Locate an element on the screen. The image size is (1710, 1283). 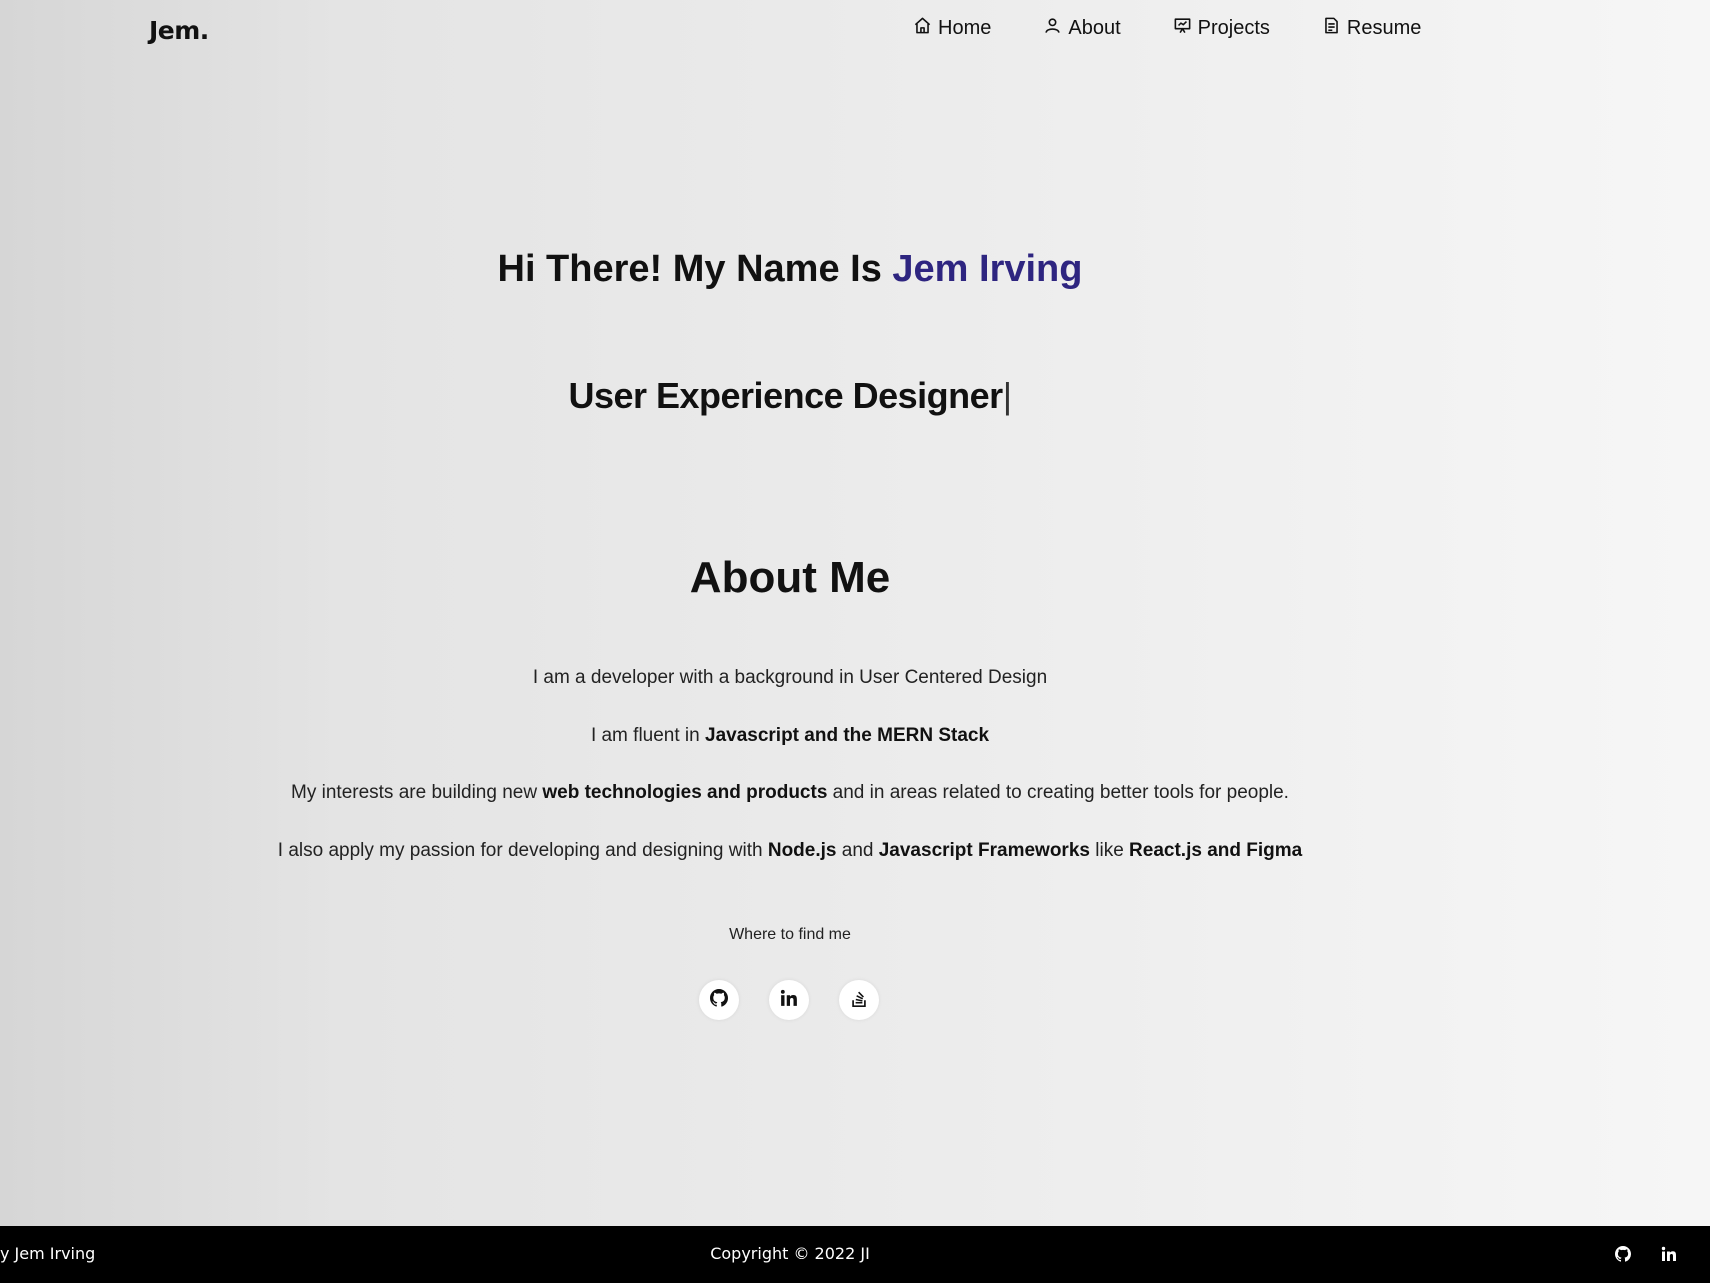
nav-projects-label: Projects is located at coordinates (1233, 28).